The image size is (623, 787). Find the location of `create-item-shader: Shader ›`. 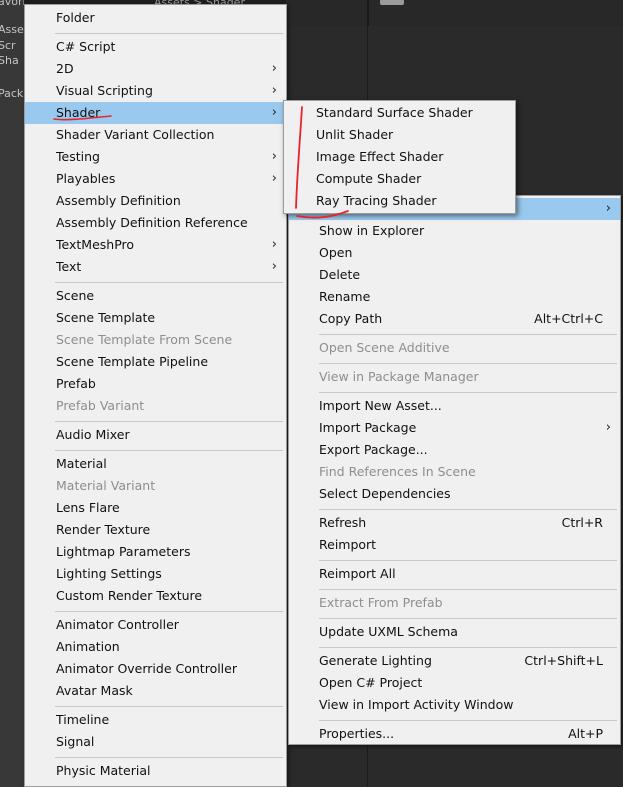

create-item-shader: Shader › is located at coordinates (155, 113).